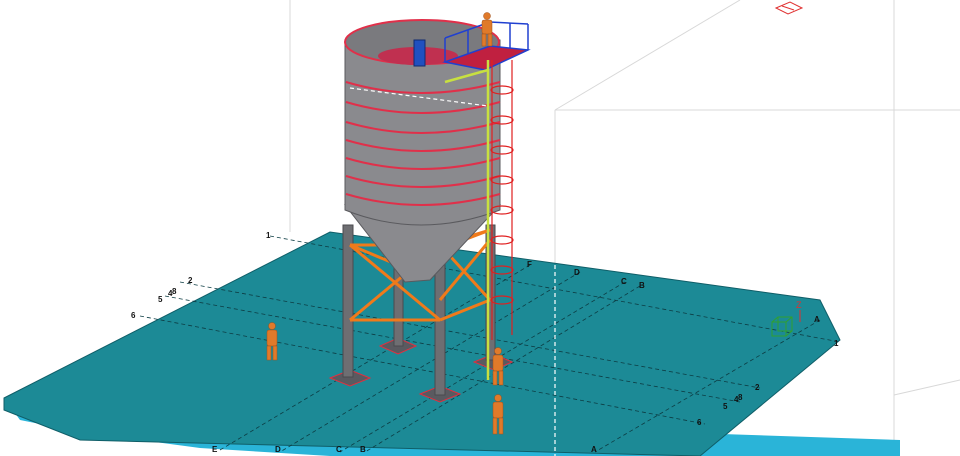  What do you see at coordinates (133, 315) in the screenshot?
I see `grid-label-left-6: 6` at bounding box center [133, 315].